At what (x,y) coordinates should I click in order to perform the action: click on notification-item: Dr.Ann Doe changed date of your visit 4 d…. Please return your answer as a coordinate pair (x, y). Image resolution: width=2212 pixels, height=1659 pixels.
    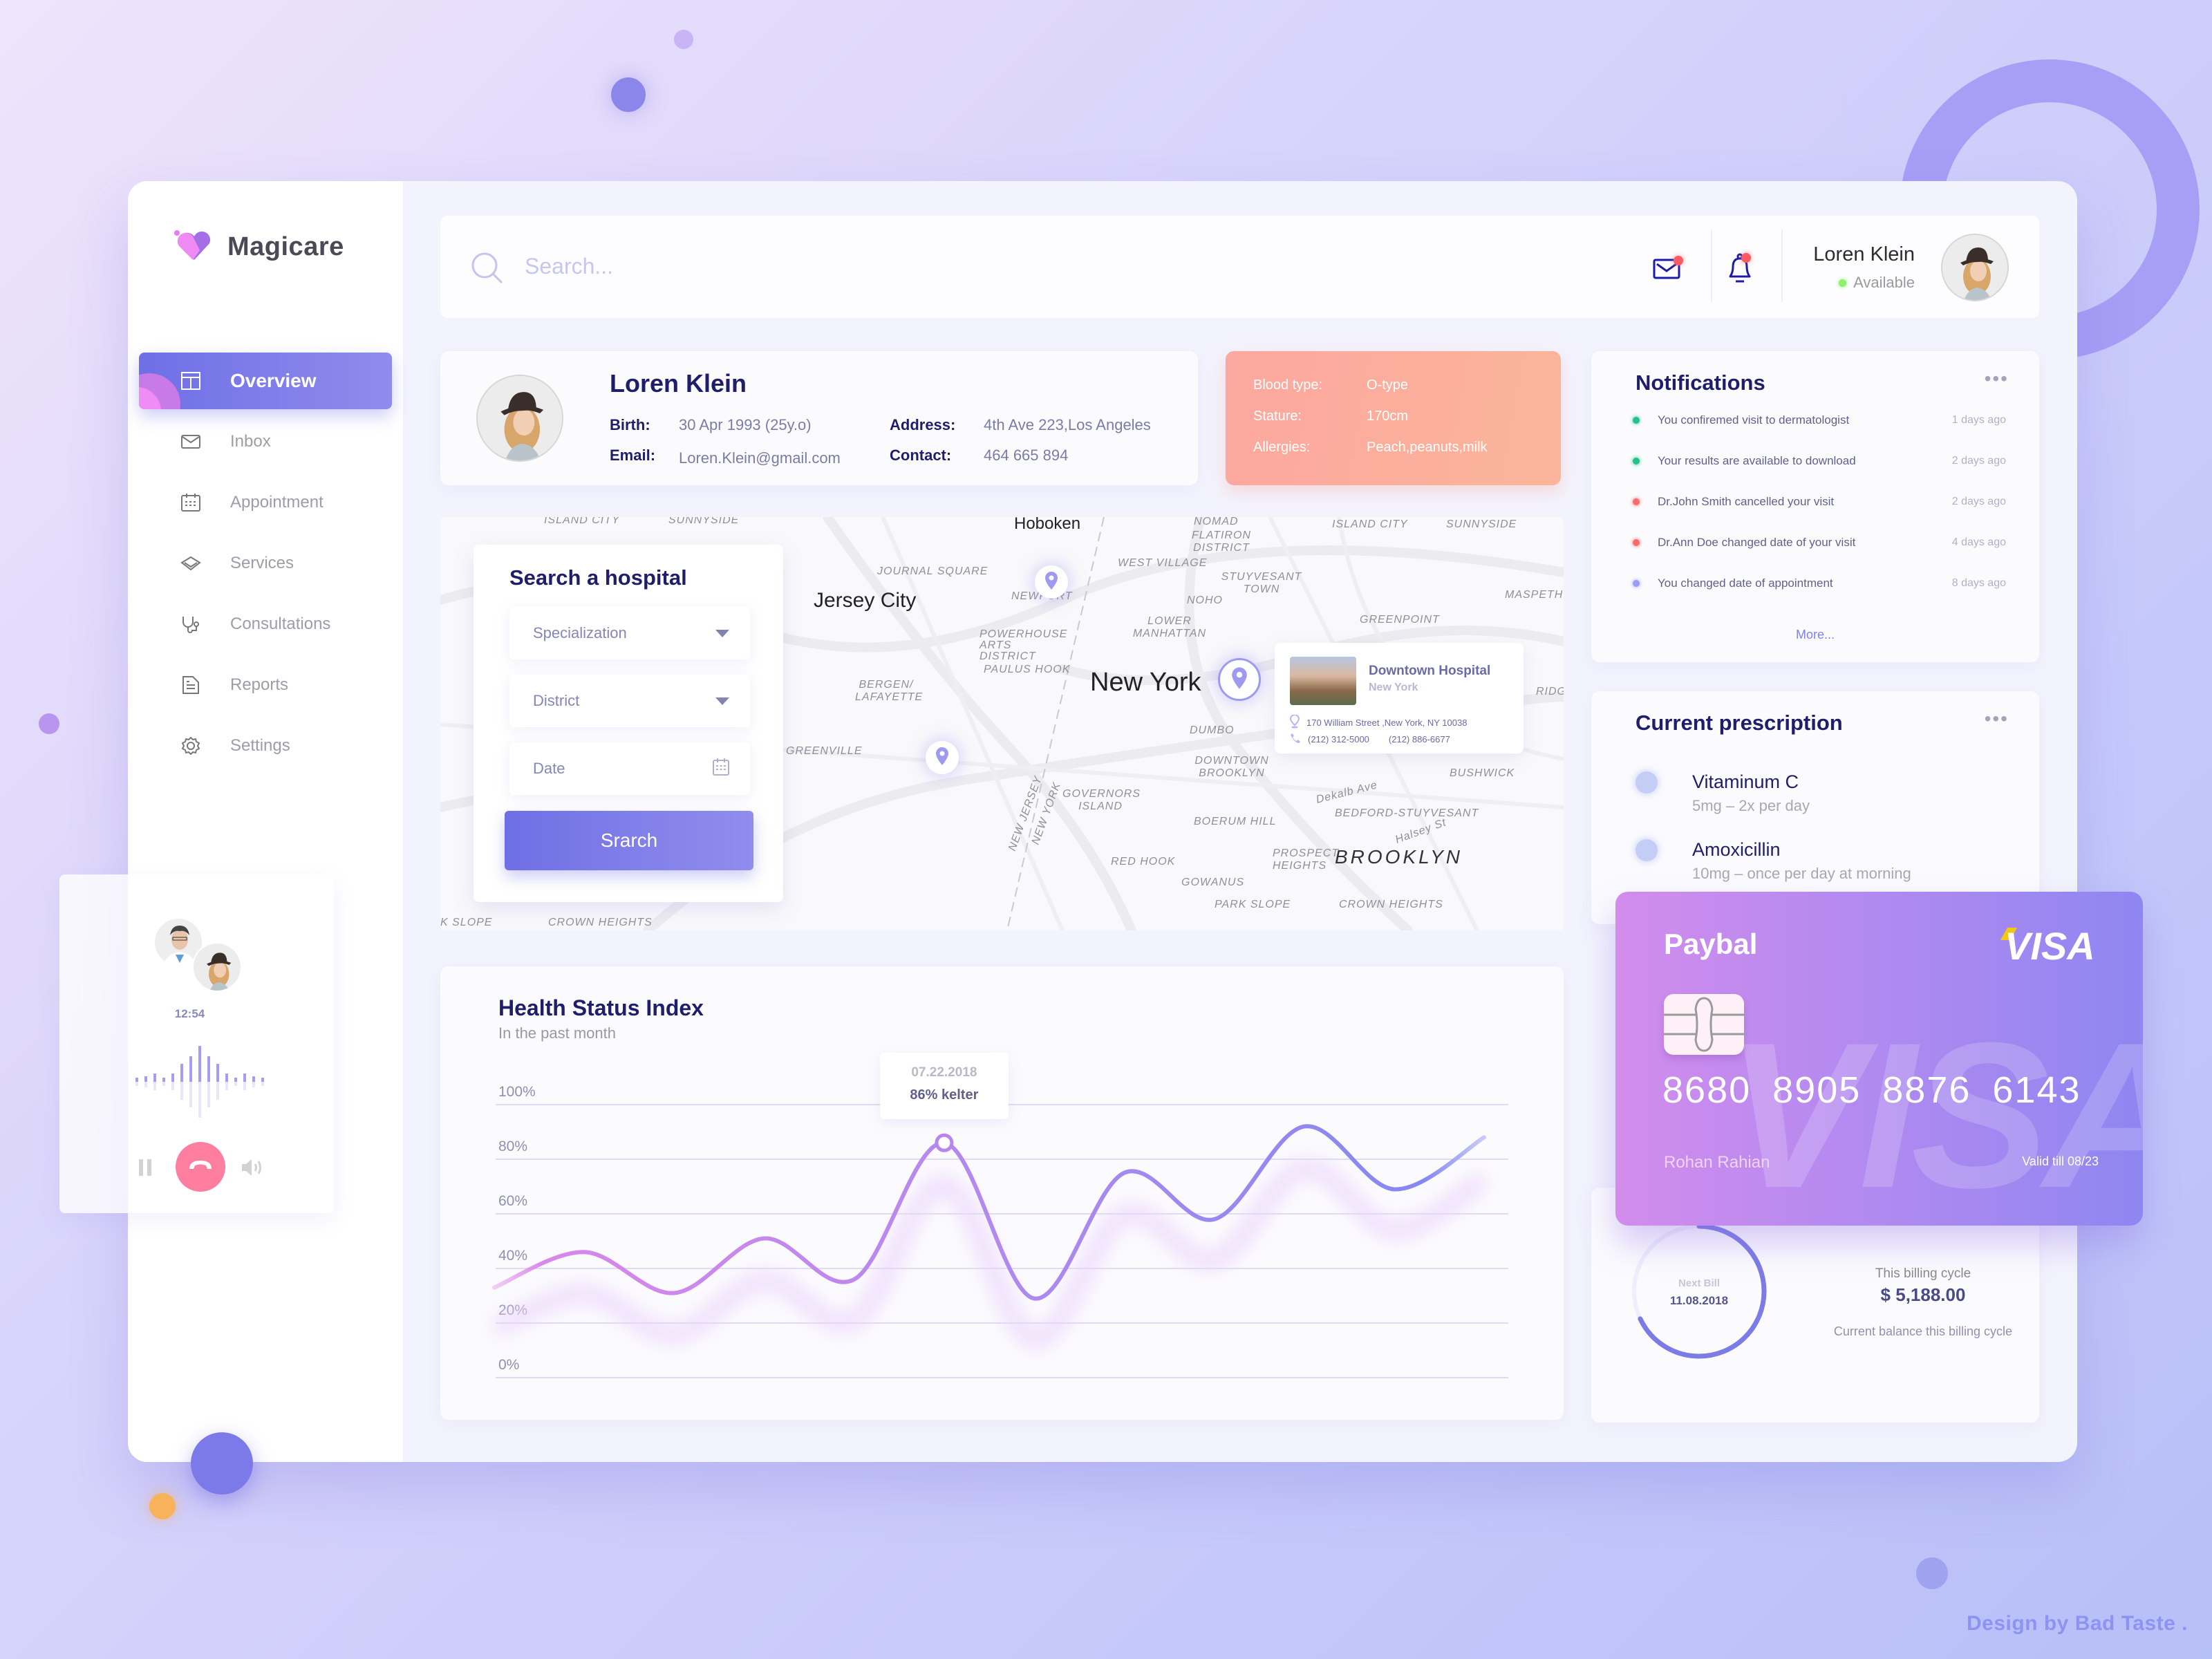
    Looking at the image, I should click on (1820, 543).